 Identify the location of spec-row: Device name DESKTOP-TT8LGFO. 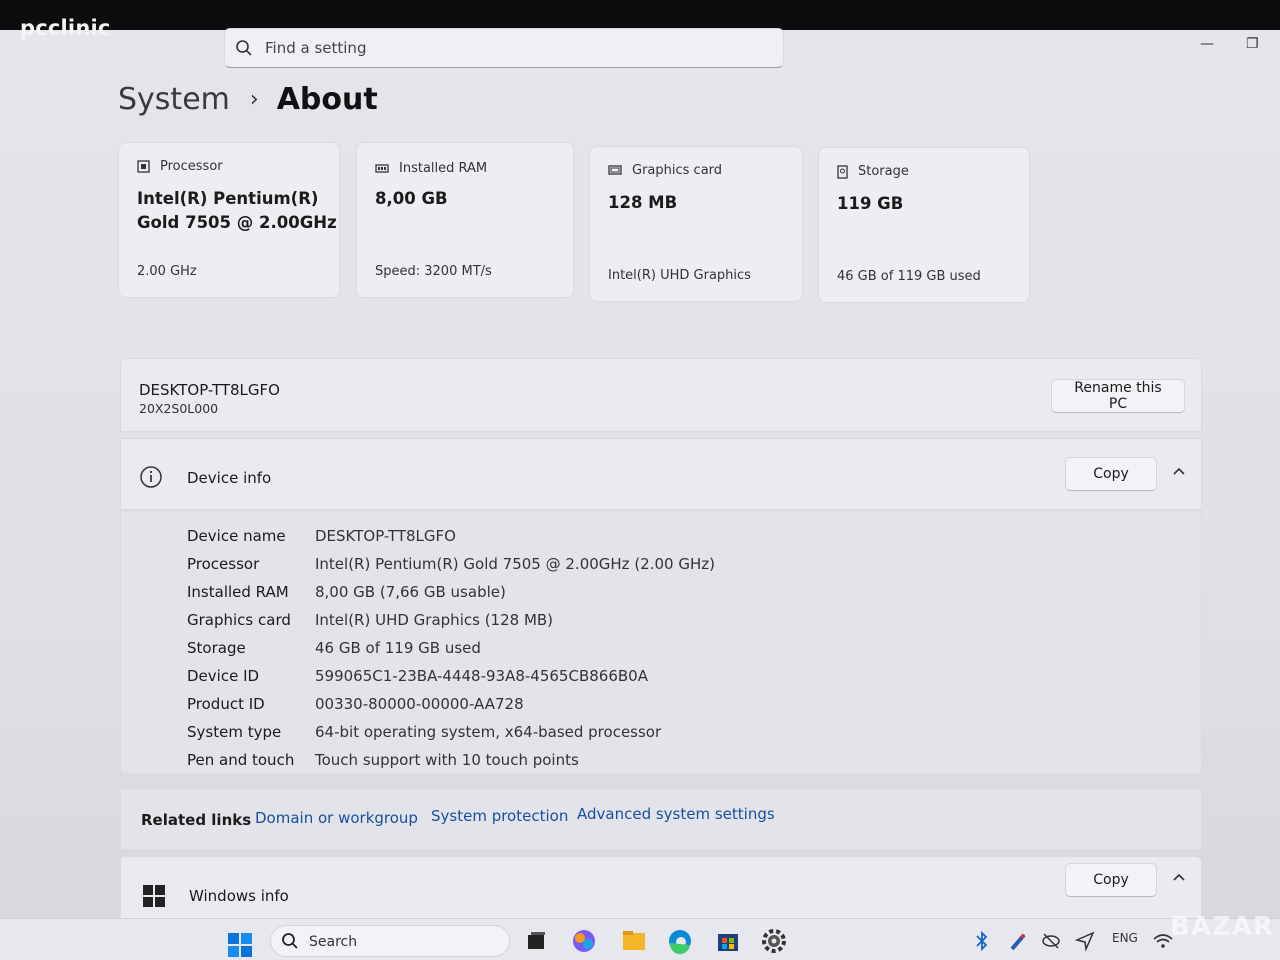
(321, 536).